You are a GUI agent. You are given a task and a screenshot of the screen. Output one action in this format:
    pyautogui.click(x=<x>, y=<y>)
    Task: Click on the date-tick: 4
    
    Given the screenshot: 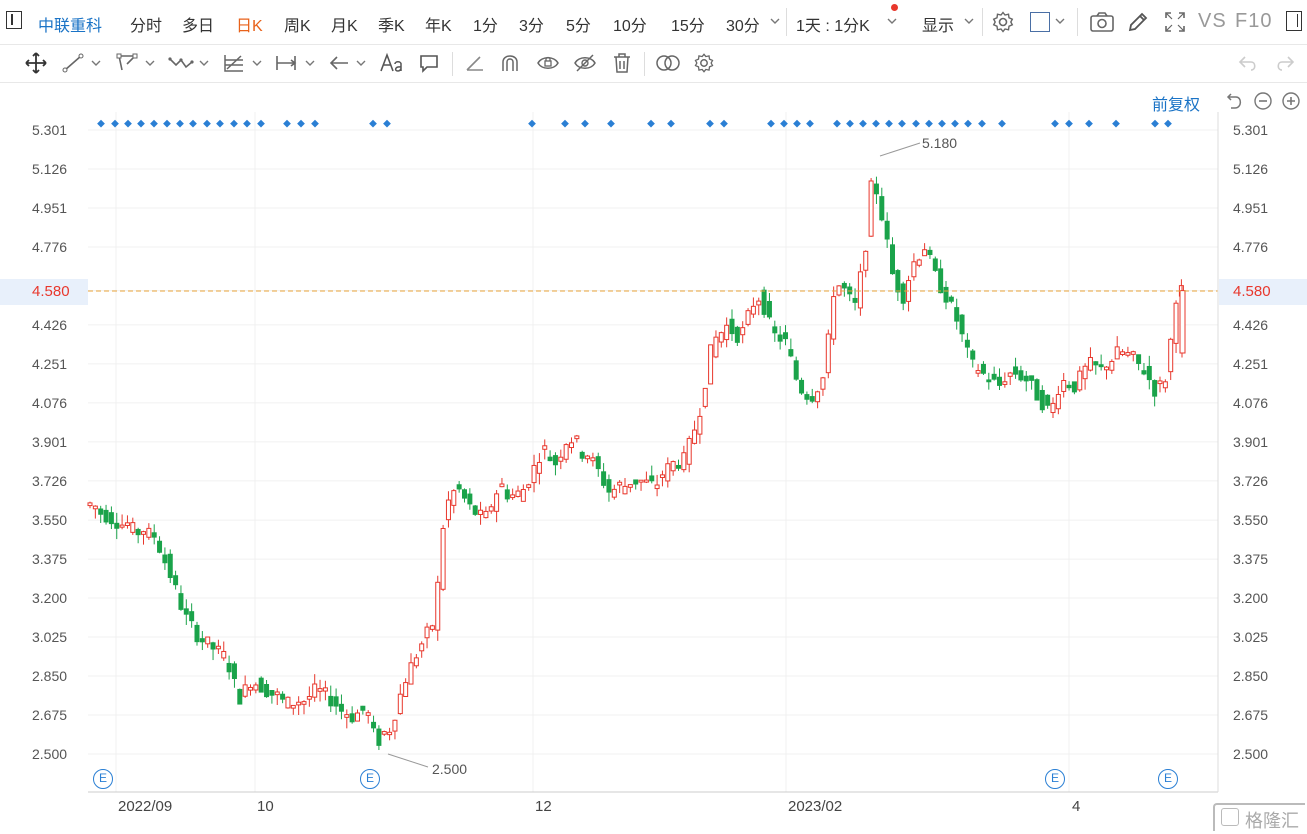 What is the action you would take?
    pyautogui.click(x=1076, y=806)
    